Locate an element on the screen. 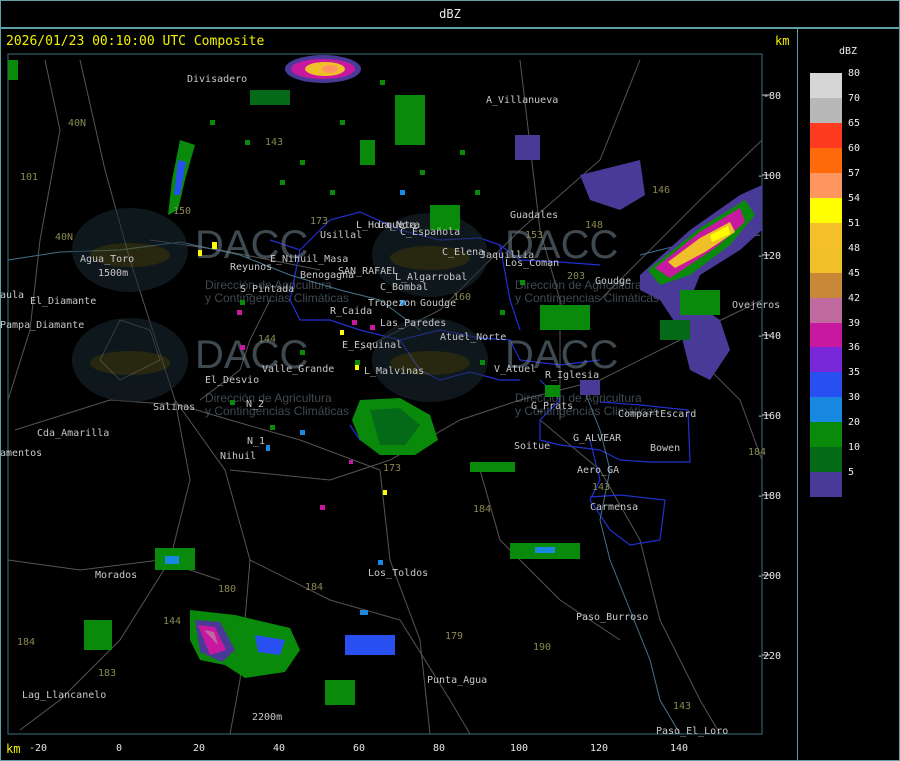  place-label: Nihuil is located at coordinates (238, 456).